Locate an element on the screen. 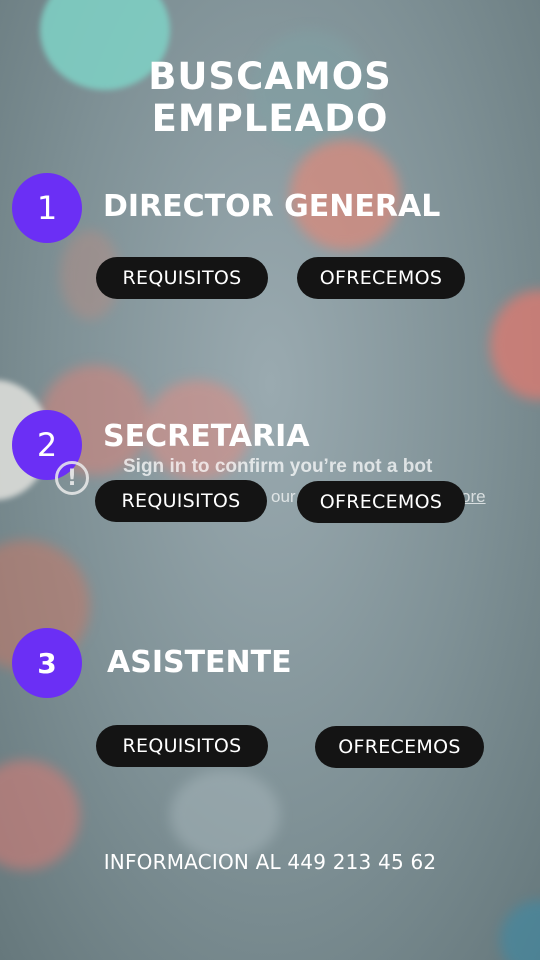 The height and width of the screenshot is (960, 540). requisitos-button-1: REQUISITOS is located at coordinates (182, 278).